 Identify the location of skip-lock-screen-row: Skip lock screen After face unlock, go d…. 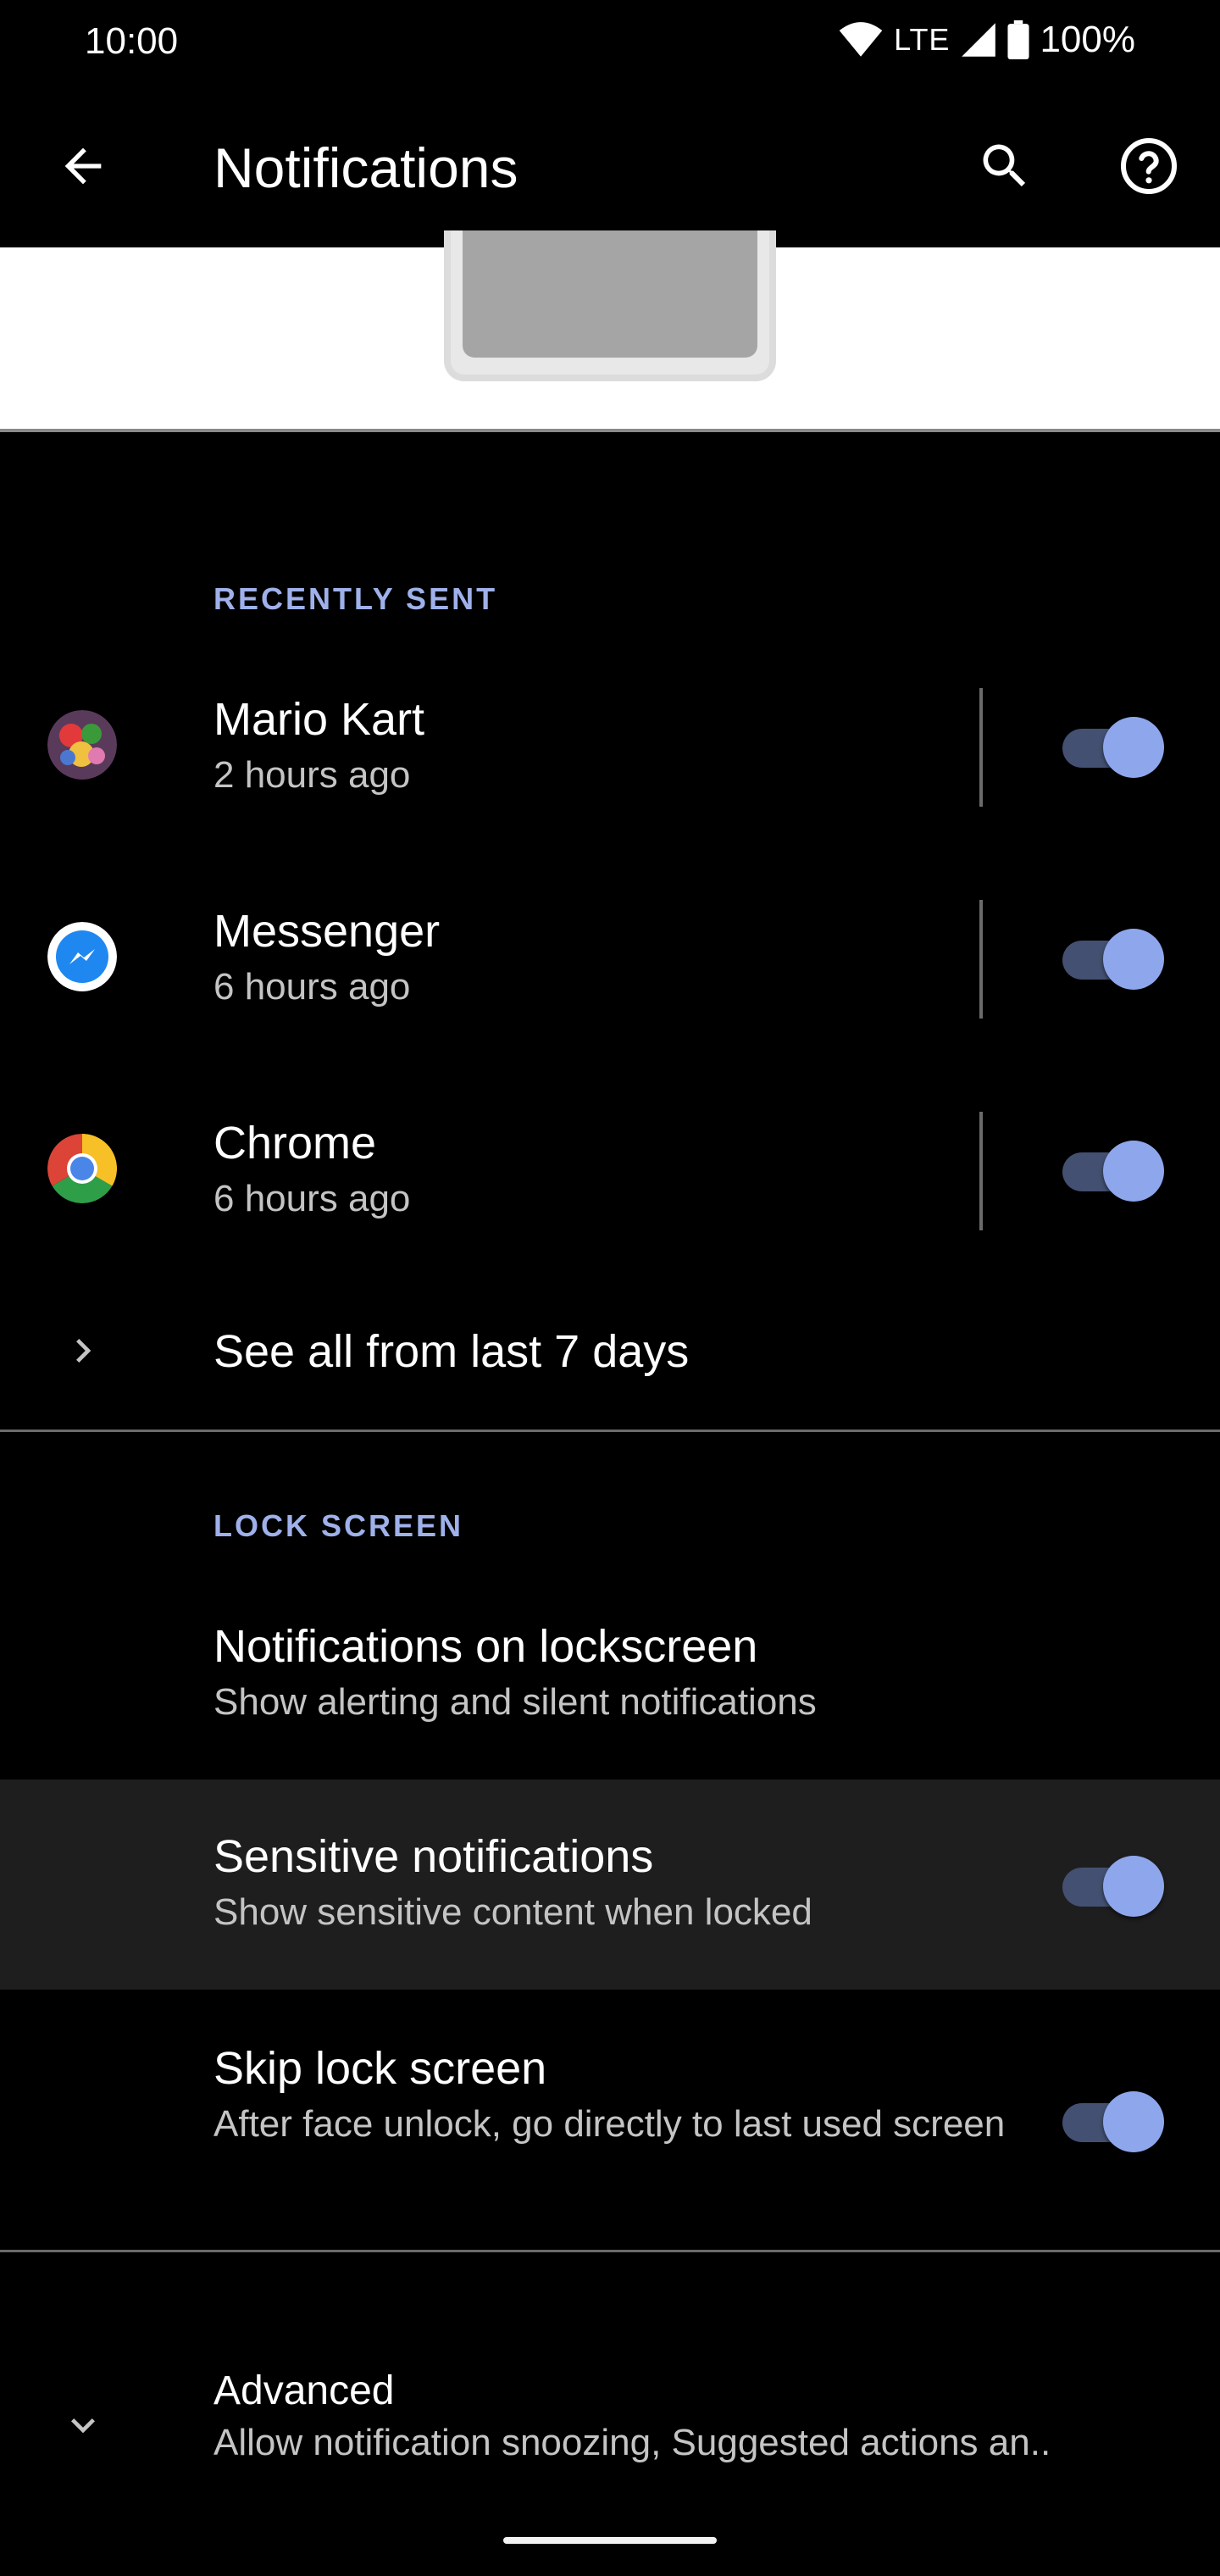
(610, 2117).